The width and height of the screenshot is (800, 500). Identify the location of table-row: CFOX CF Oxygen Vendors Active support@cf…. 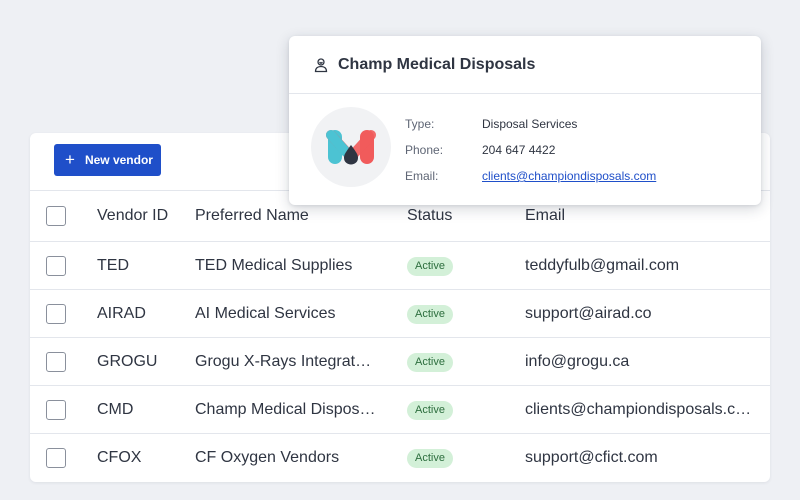
(400, 458).